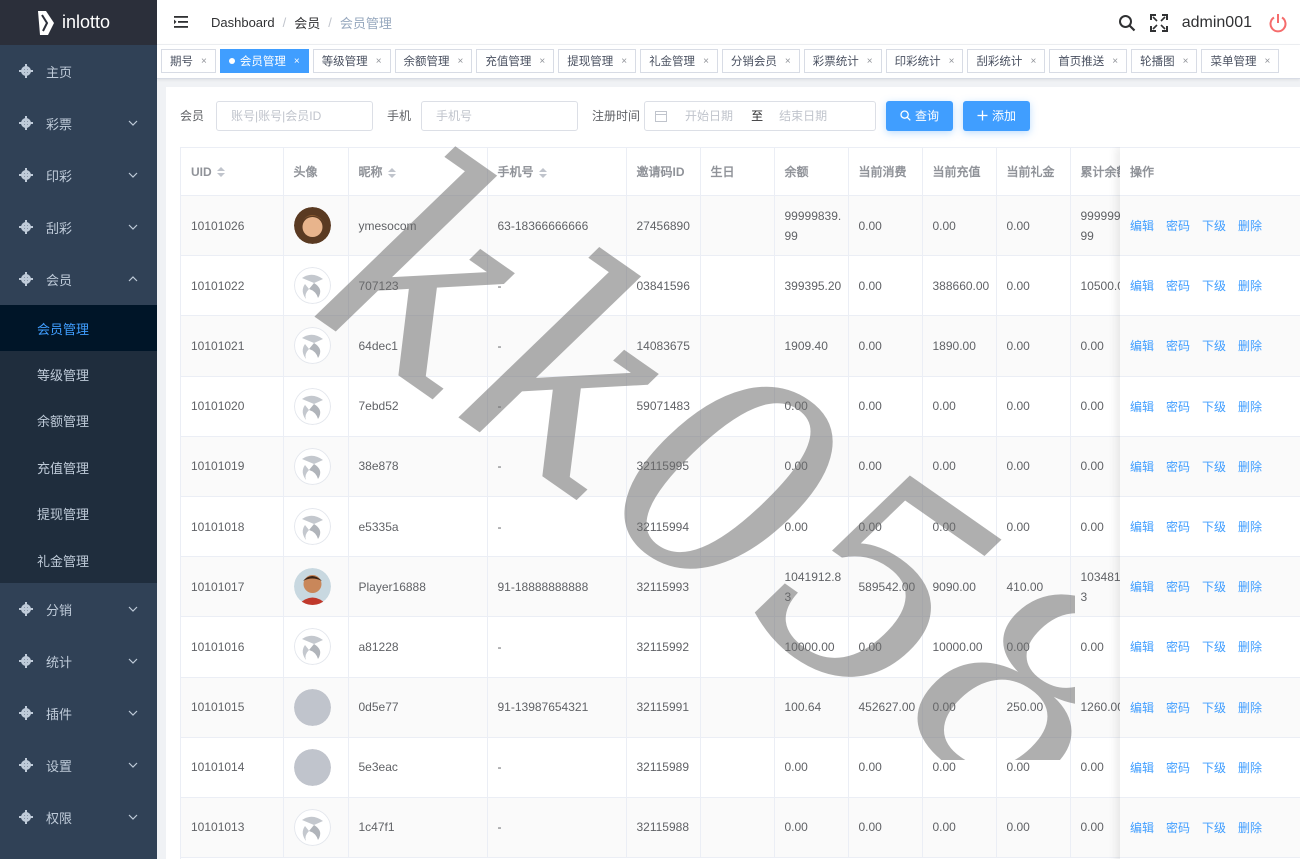  Describe the element at coordinates (78, 713) in the screenshot. I see `sidebar-item: 插件` at that location.